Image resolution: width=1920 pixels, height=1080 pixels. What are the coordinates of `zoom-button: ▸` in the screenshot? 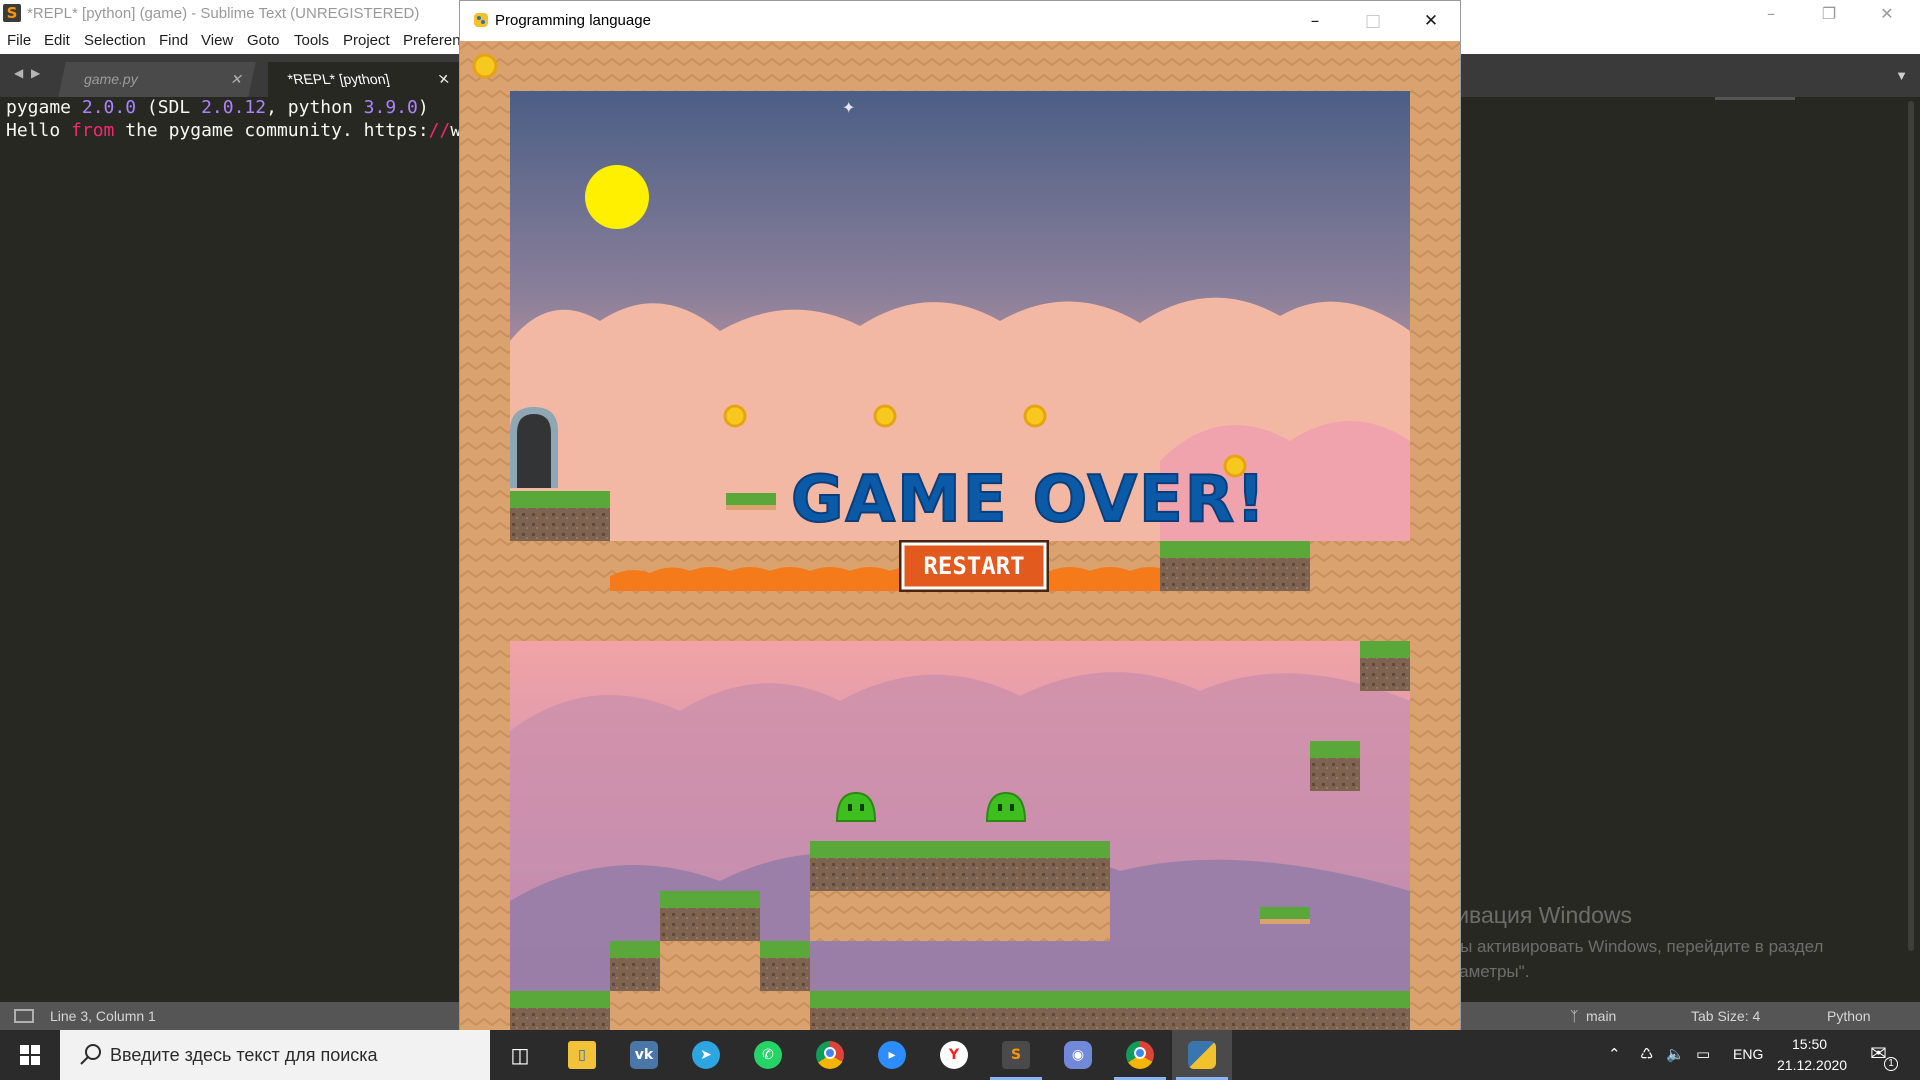 It's located at (892, 1055).